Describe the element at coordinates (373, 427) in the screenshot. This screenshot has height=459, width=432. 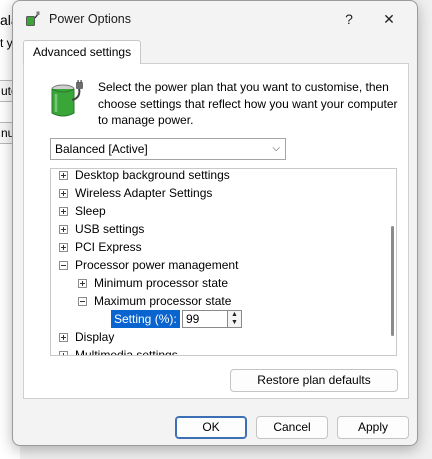
I see `apply-button: Apply` at that location.